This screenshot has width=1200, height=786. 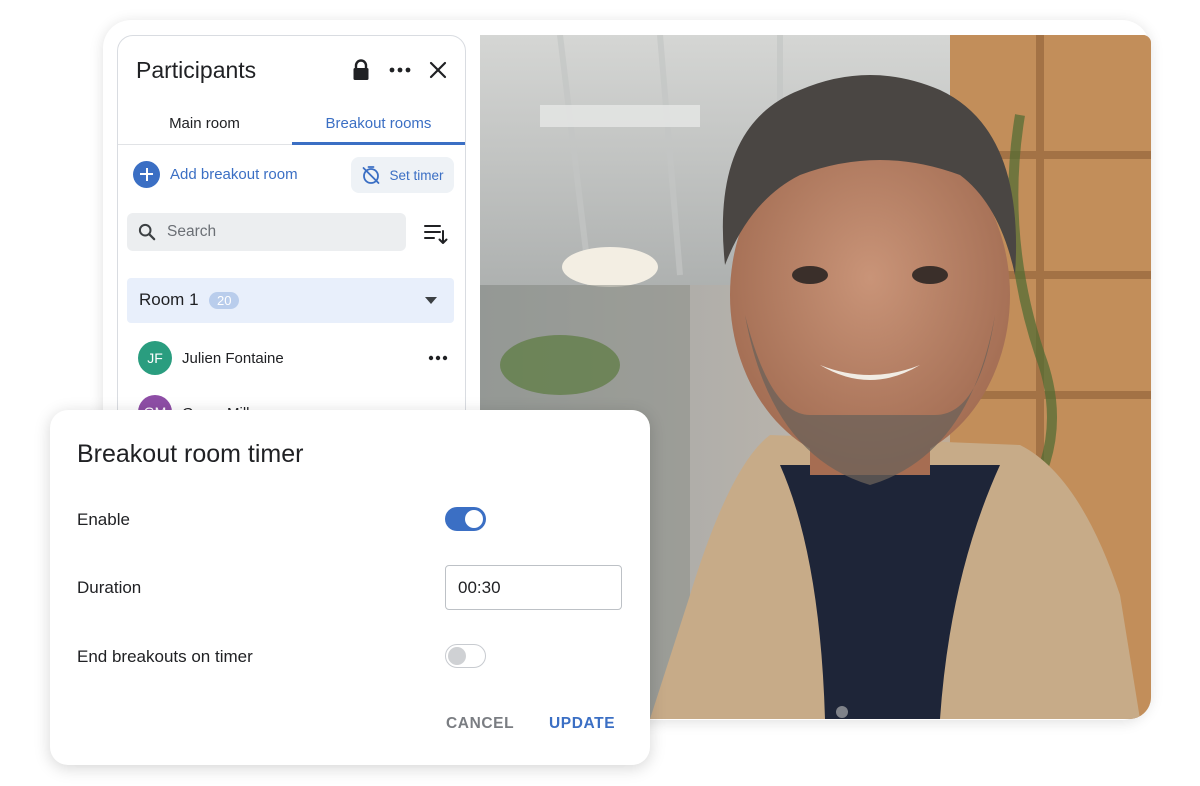 I want to click on tab-main-room: Main room, so click(x=204, y=123).